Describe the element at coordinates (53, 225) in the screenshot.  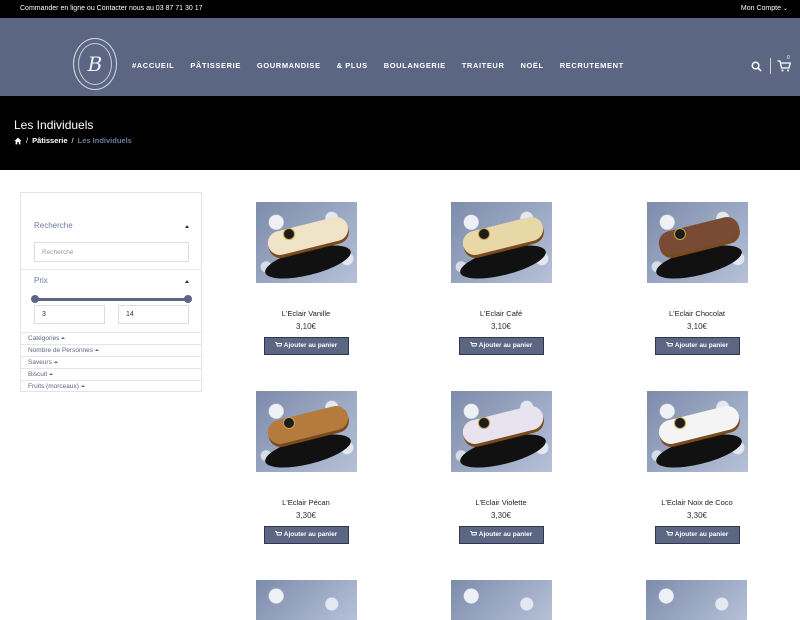
I see `search-heading: Recherche` at that location.